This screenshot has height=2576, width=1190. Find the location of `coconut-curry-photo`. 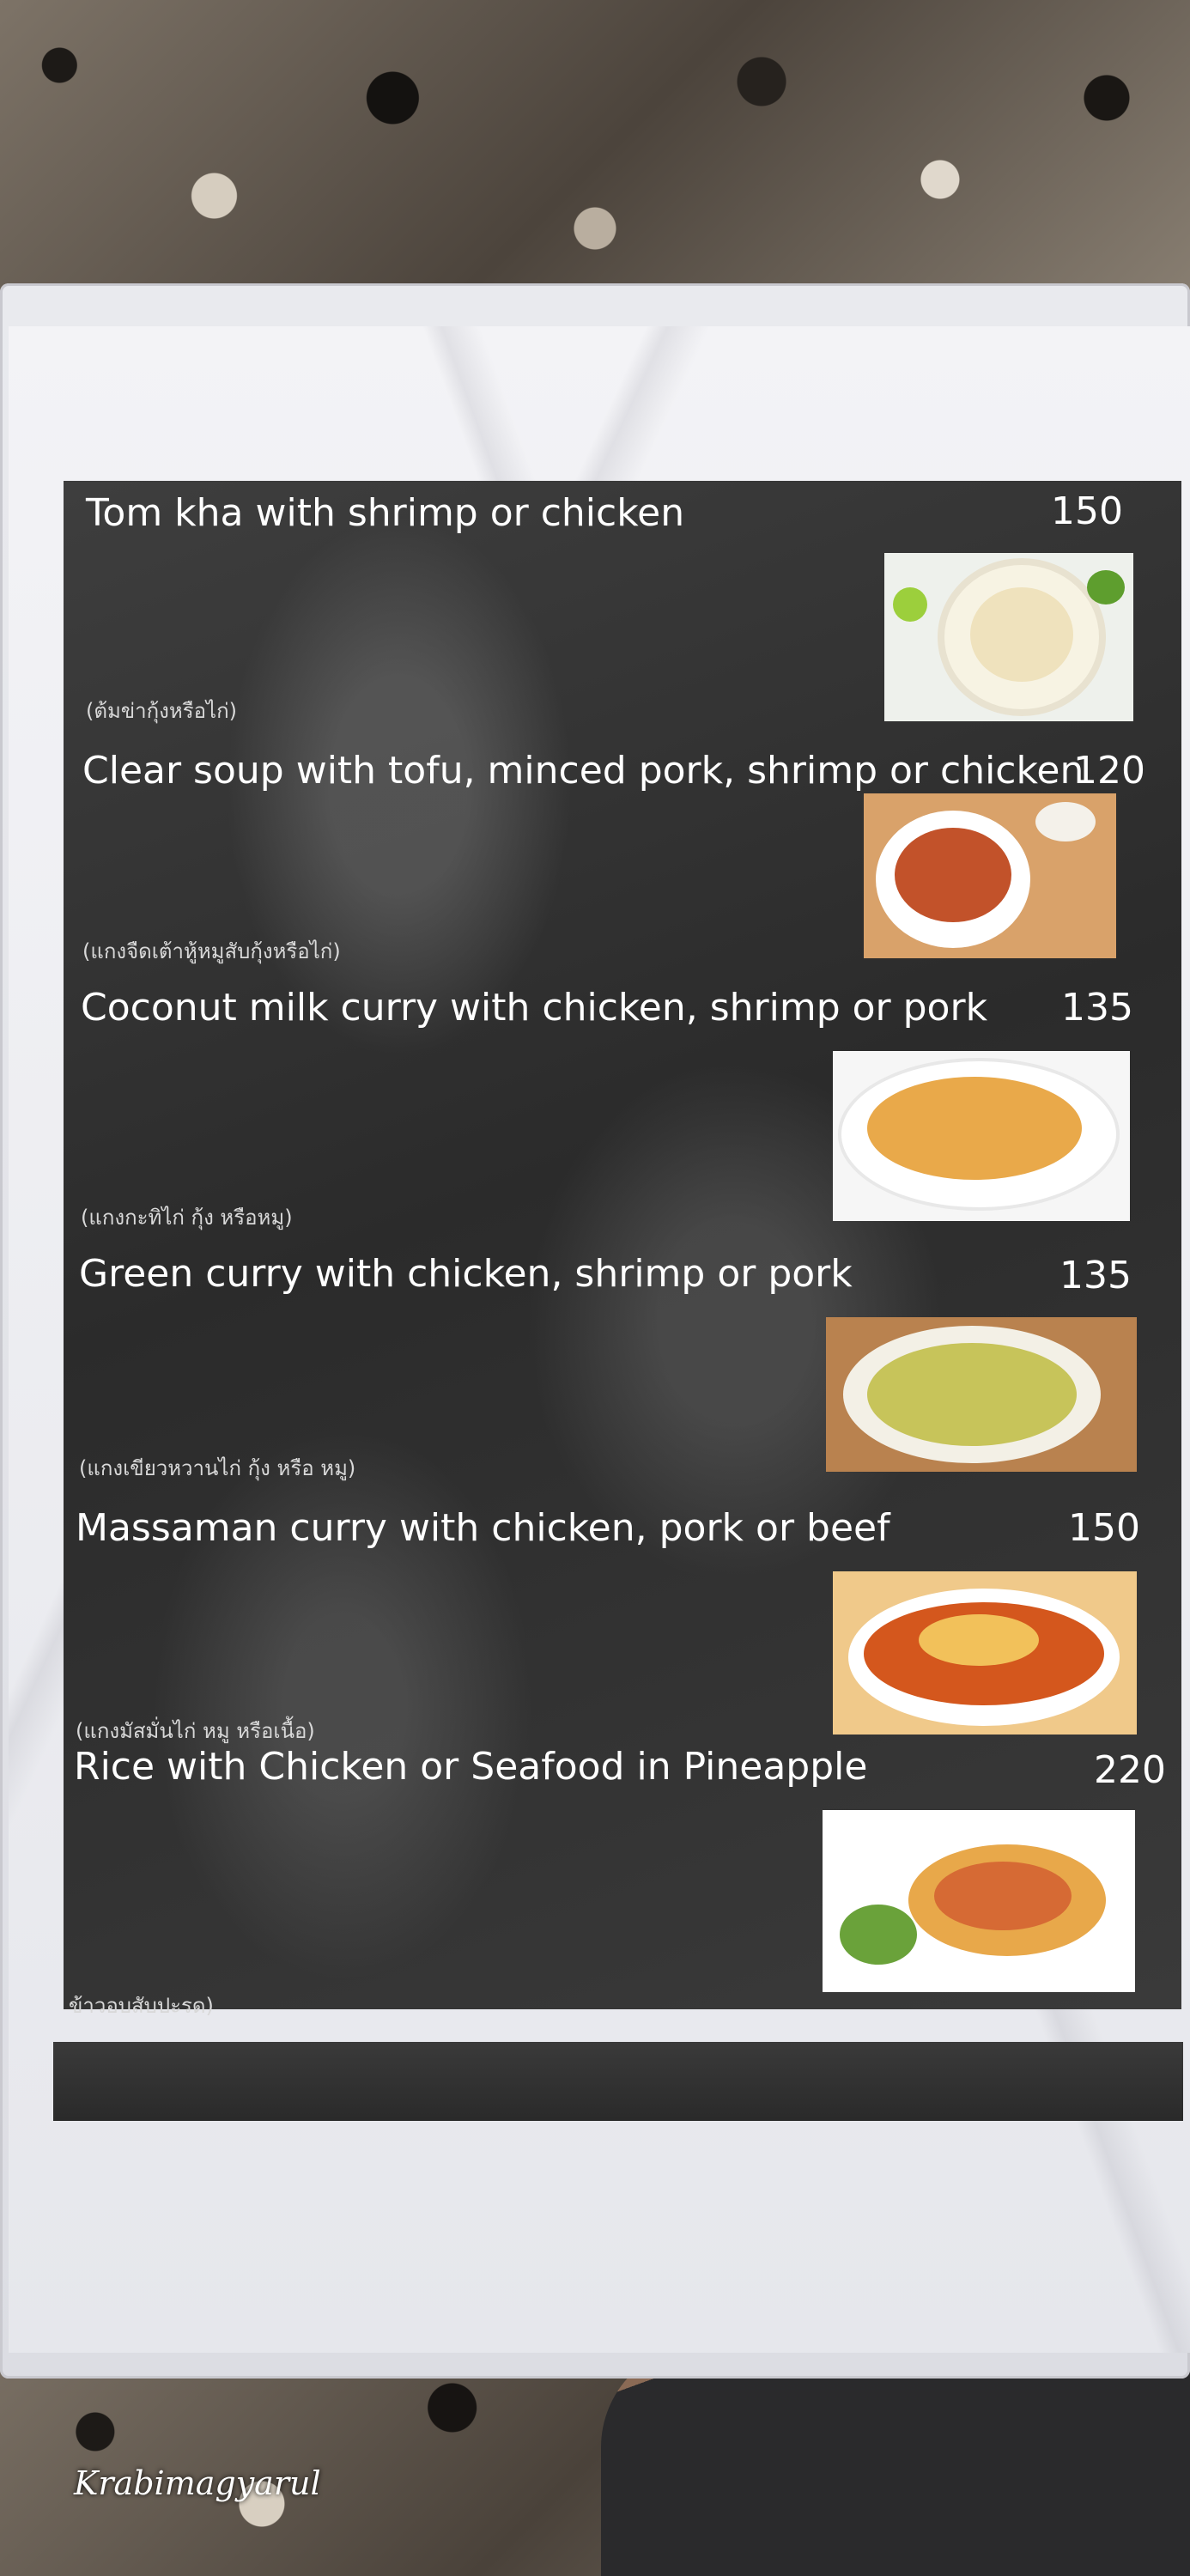

coconut-curry-photo is located at coordinates (981, 1136).